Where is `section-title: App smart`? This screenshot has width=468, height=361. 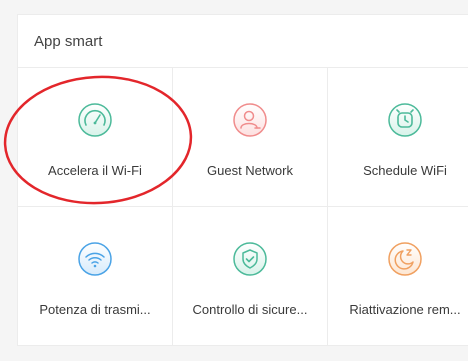 section-title: App smart is located at coordinates (243, 41).